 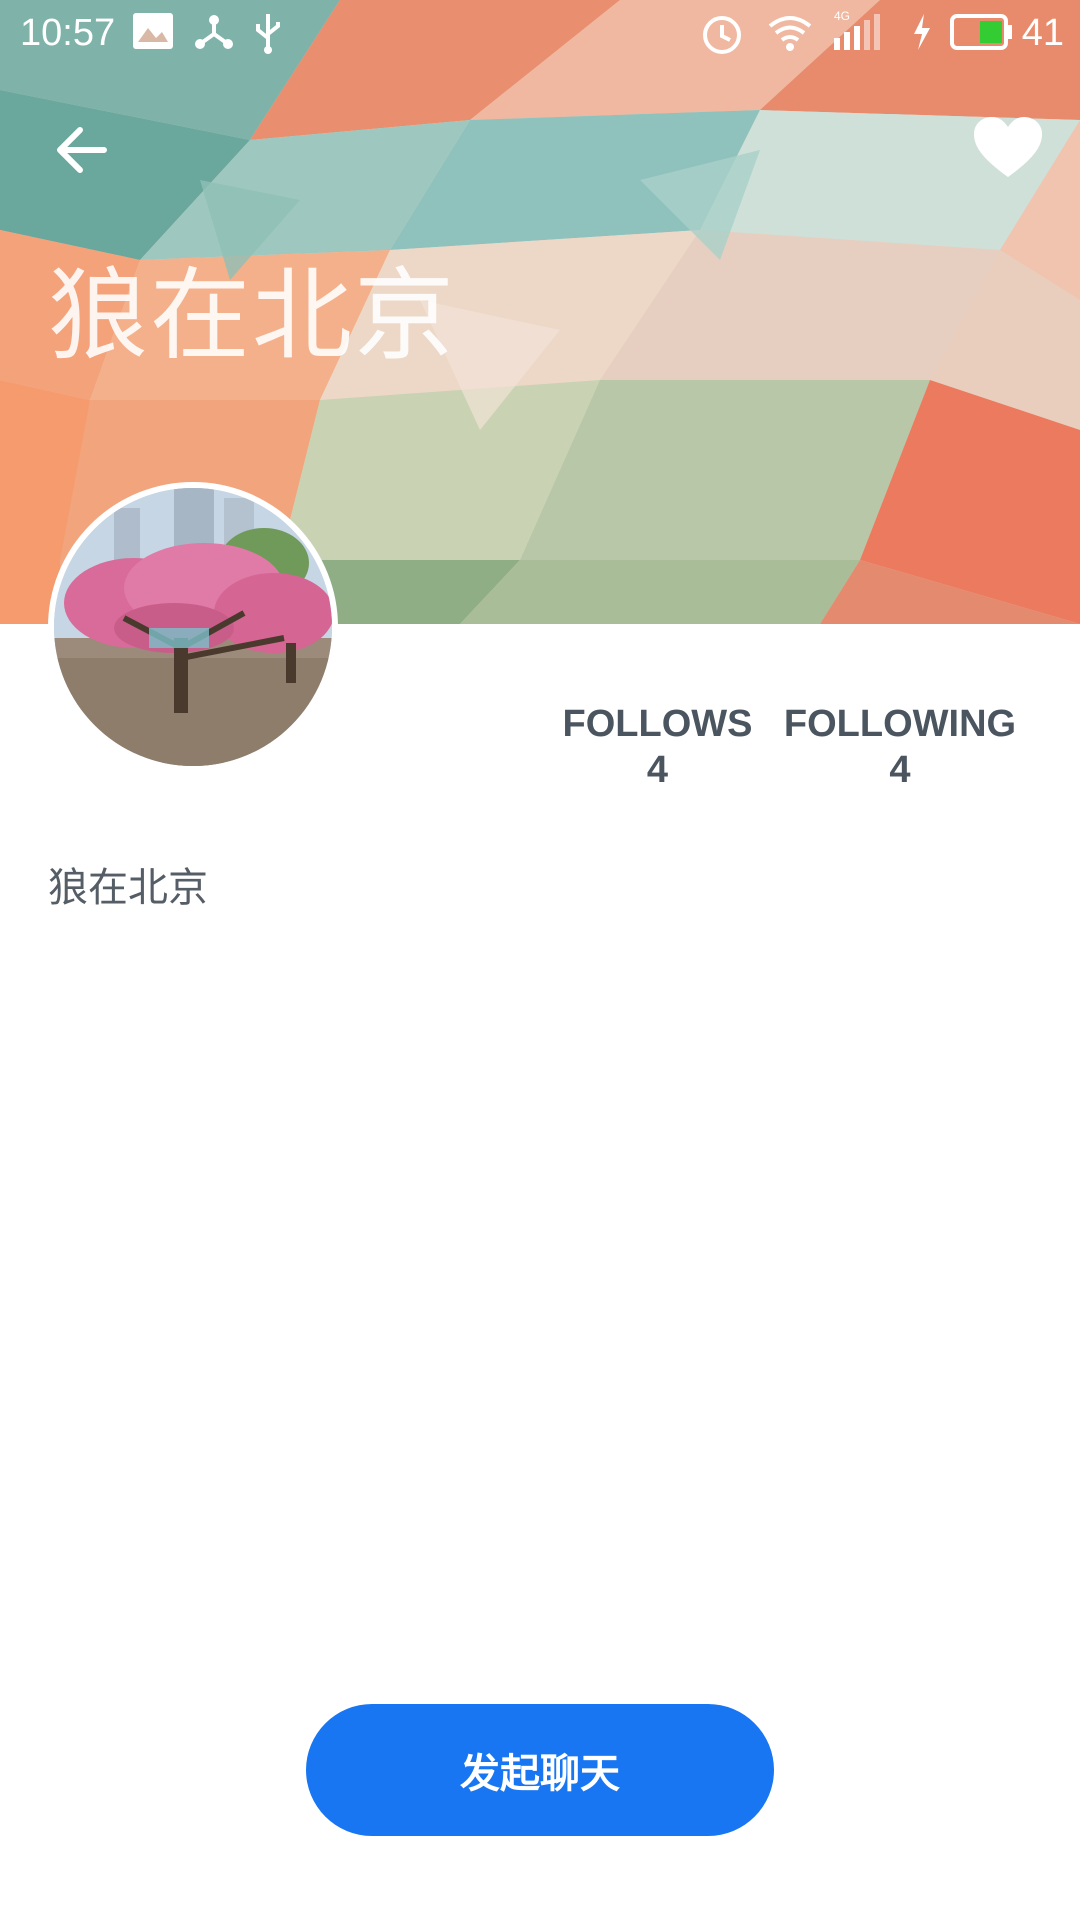 I want to click on avatar, so click(x=193, y=627).